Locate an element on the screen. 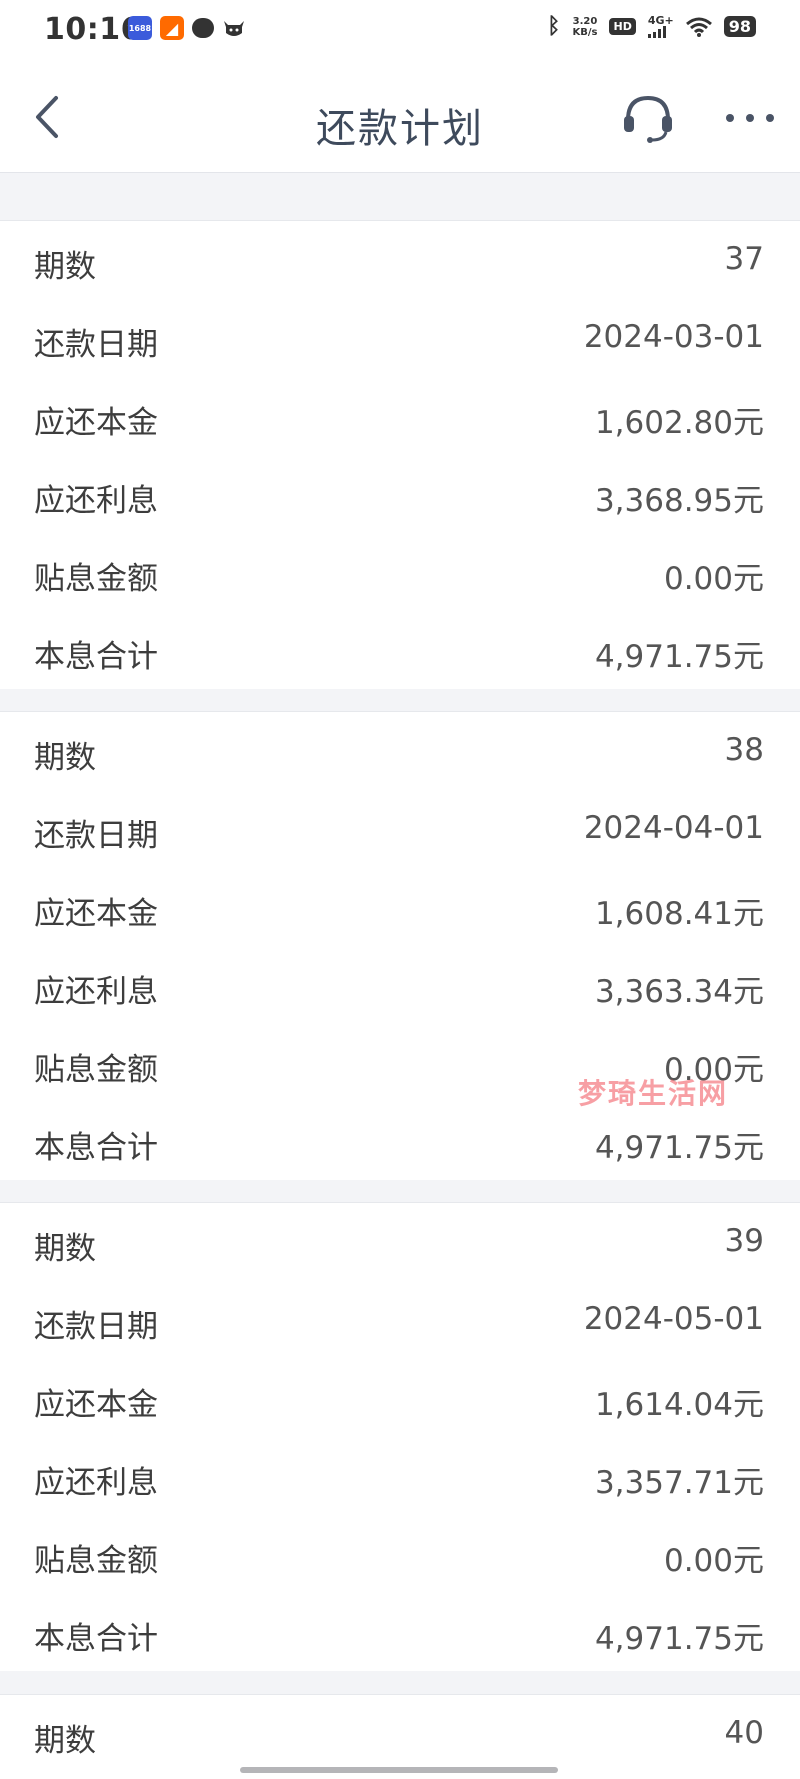 This screenshot has width=800, height=1779. nav-header: 还款计划 is located at coordinates (400, 117).